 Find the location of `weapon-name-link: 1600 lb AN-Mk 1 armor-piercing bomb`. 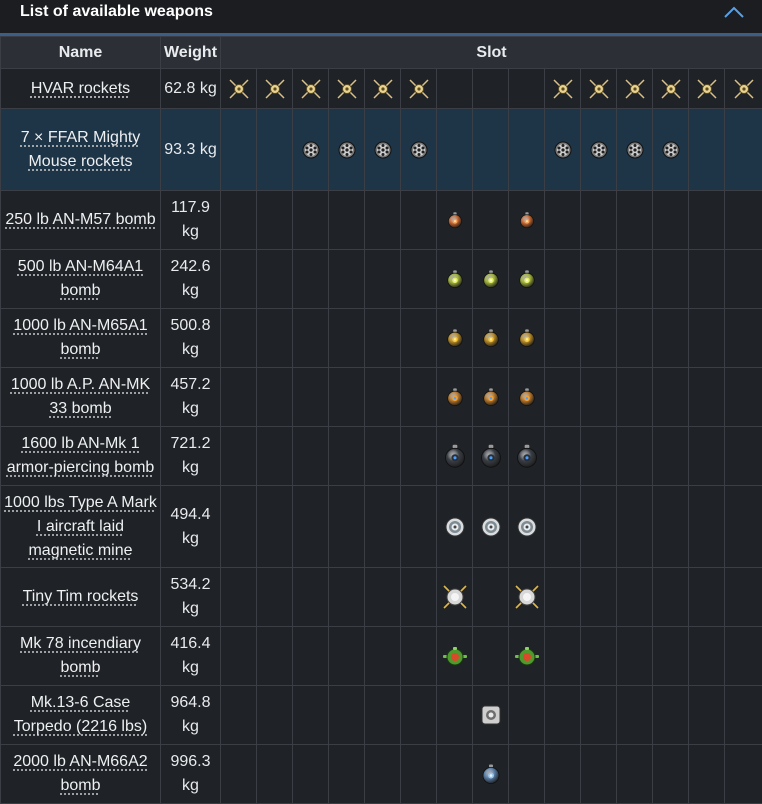

weapon-name-link: 1600 lb AN-Mk 1 armor-piercing bomb is located at coordinates (81, 455).